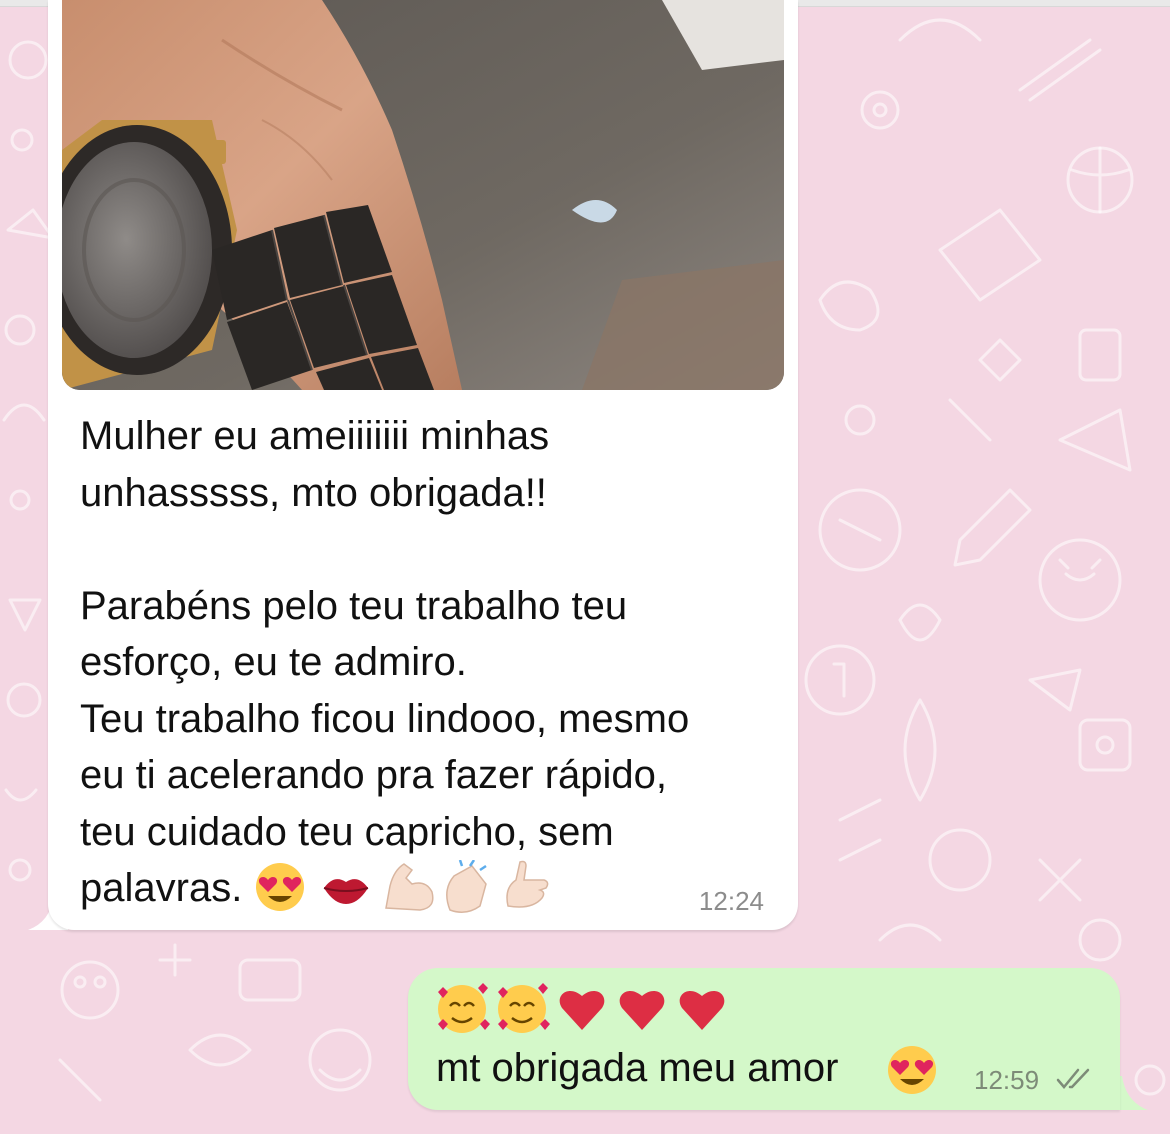 The height and width of the screenshot is (1134, 1170). I want to click on clapping-hands-emoji, so click(466, 886).